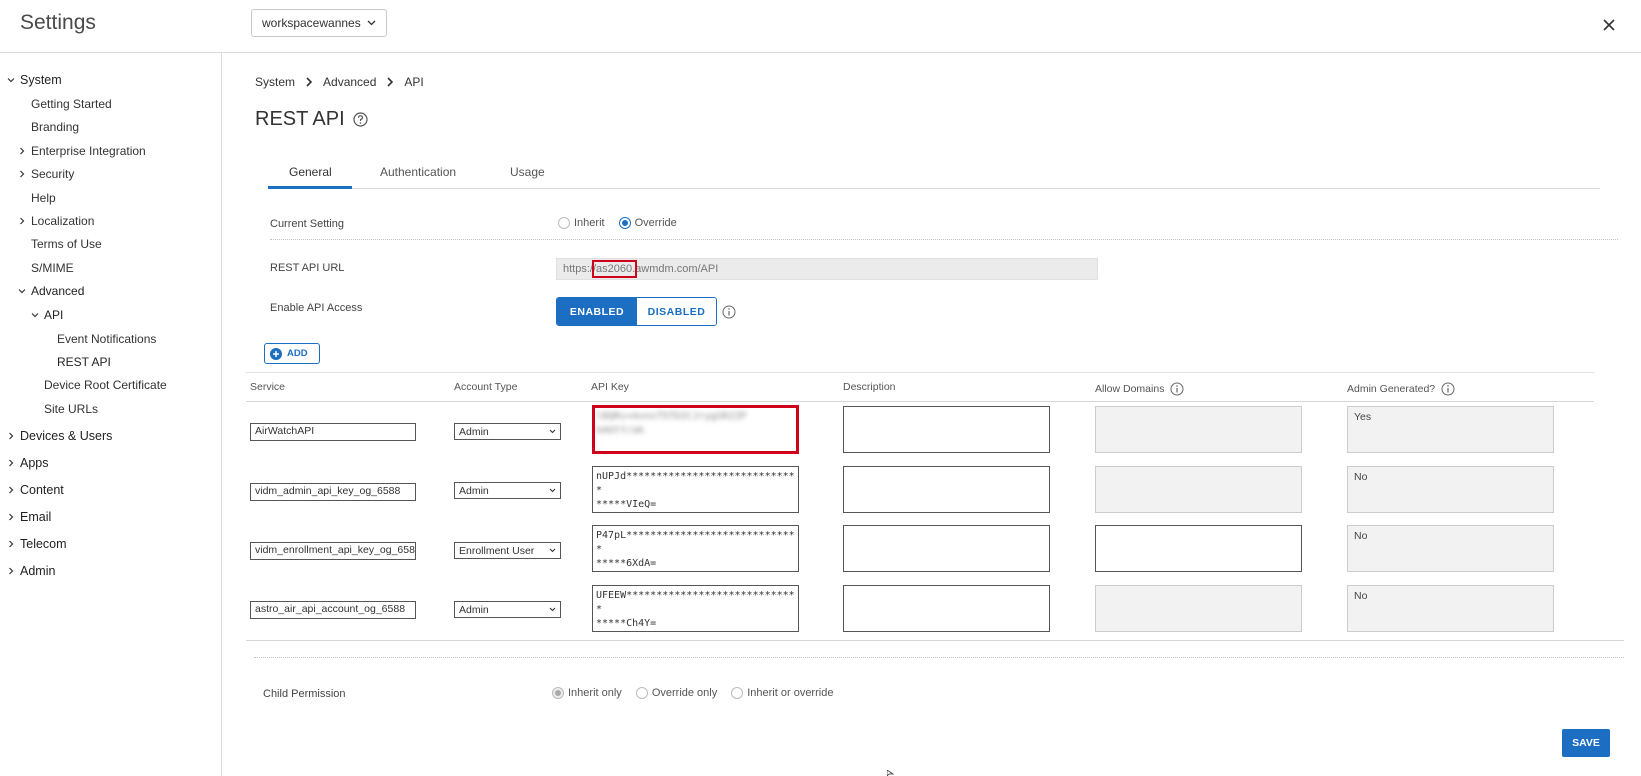  I want to click on sidebar-item-branding: Branding, so click(55, 127).